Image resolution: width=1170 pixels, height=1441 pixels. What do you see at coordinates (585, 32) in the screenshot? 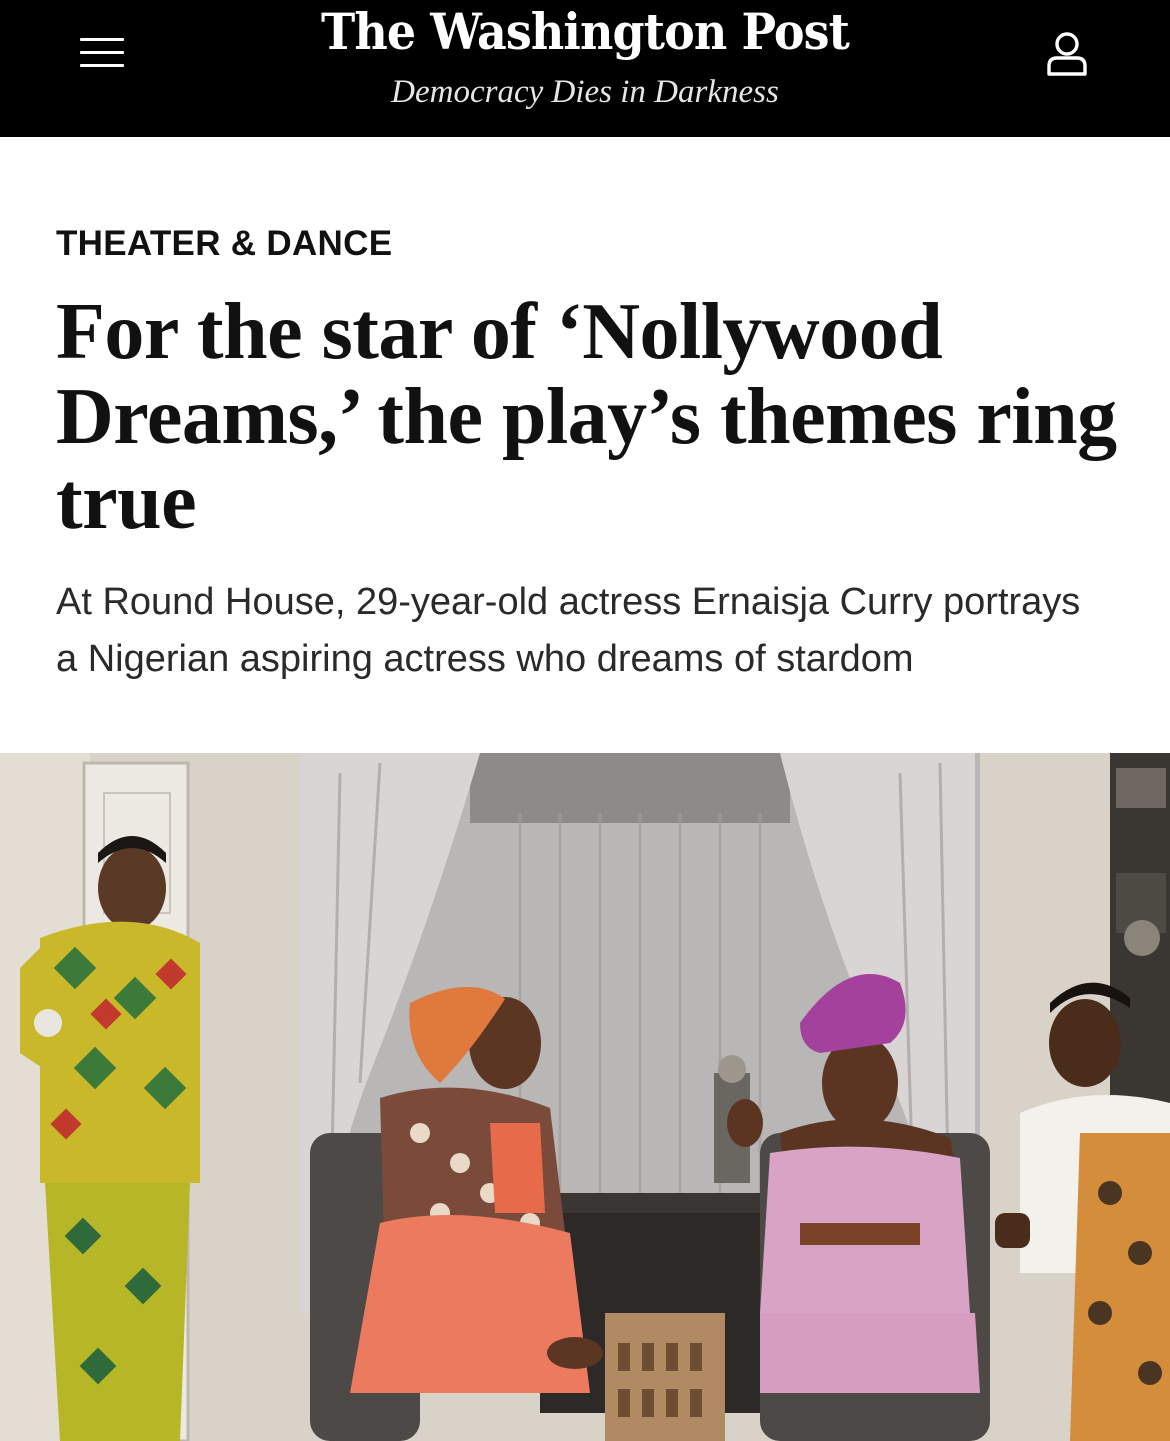
I see `site-logo: The Washington Post` at bounding box center [585, 32].